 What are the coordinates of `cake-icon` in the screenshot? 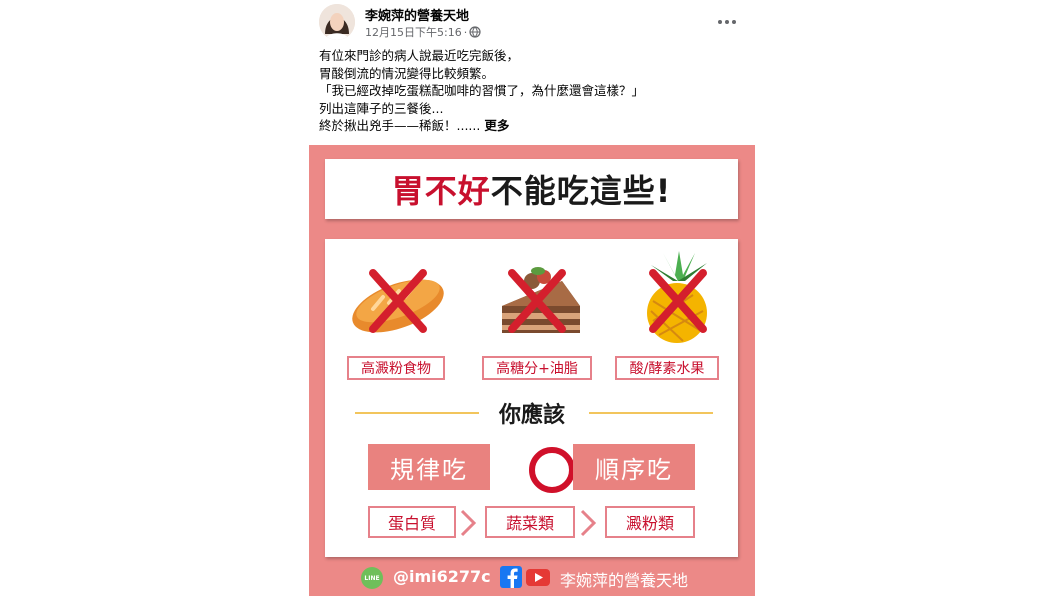 It's located at (537, 298).